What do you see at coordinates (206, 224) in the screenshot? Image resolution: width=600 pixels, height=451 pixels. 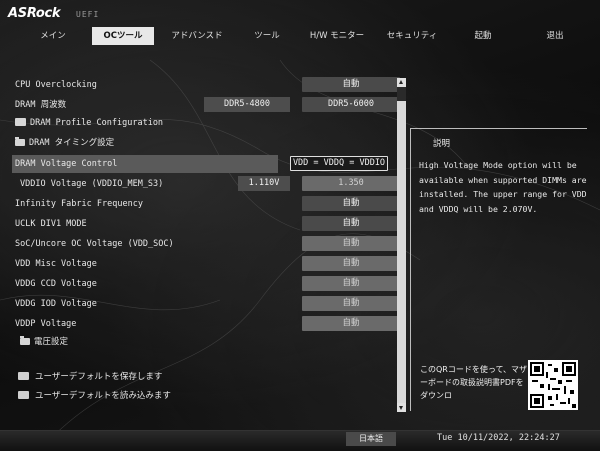 I see `uclk-row: UCLK DIV1 MODE 自動` at bounding box center [206, 224].